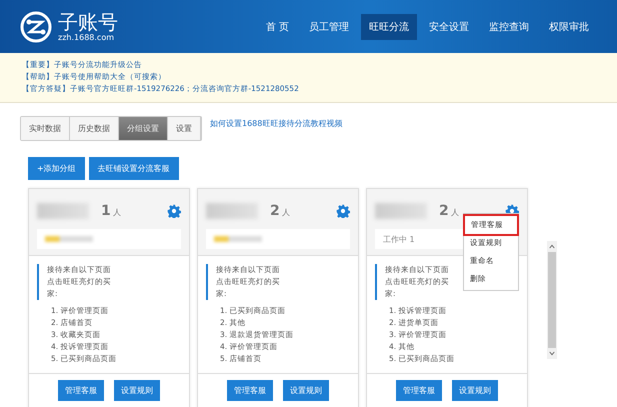  Describe the element at coordinates (88, 22) in the screenshot. I see `logo-title: 子账号` at that location.